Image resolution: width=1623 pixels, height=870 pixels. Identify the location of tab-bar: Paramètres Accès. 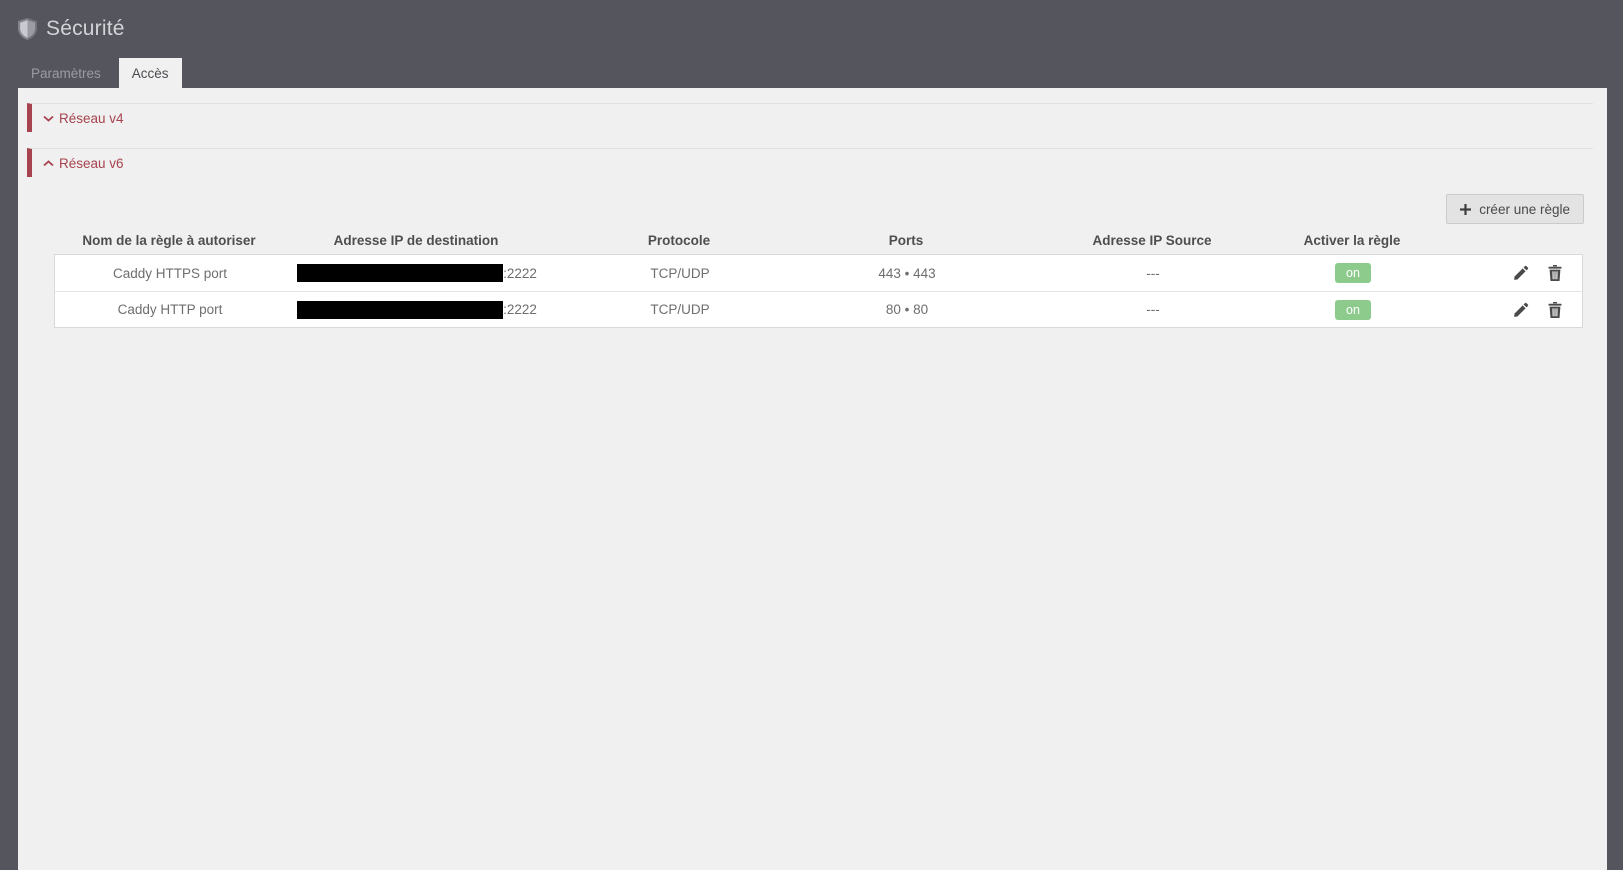
(100, 73).